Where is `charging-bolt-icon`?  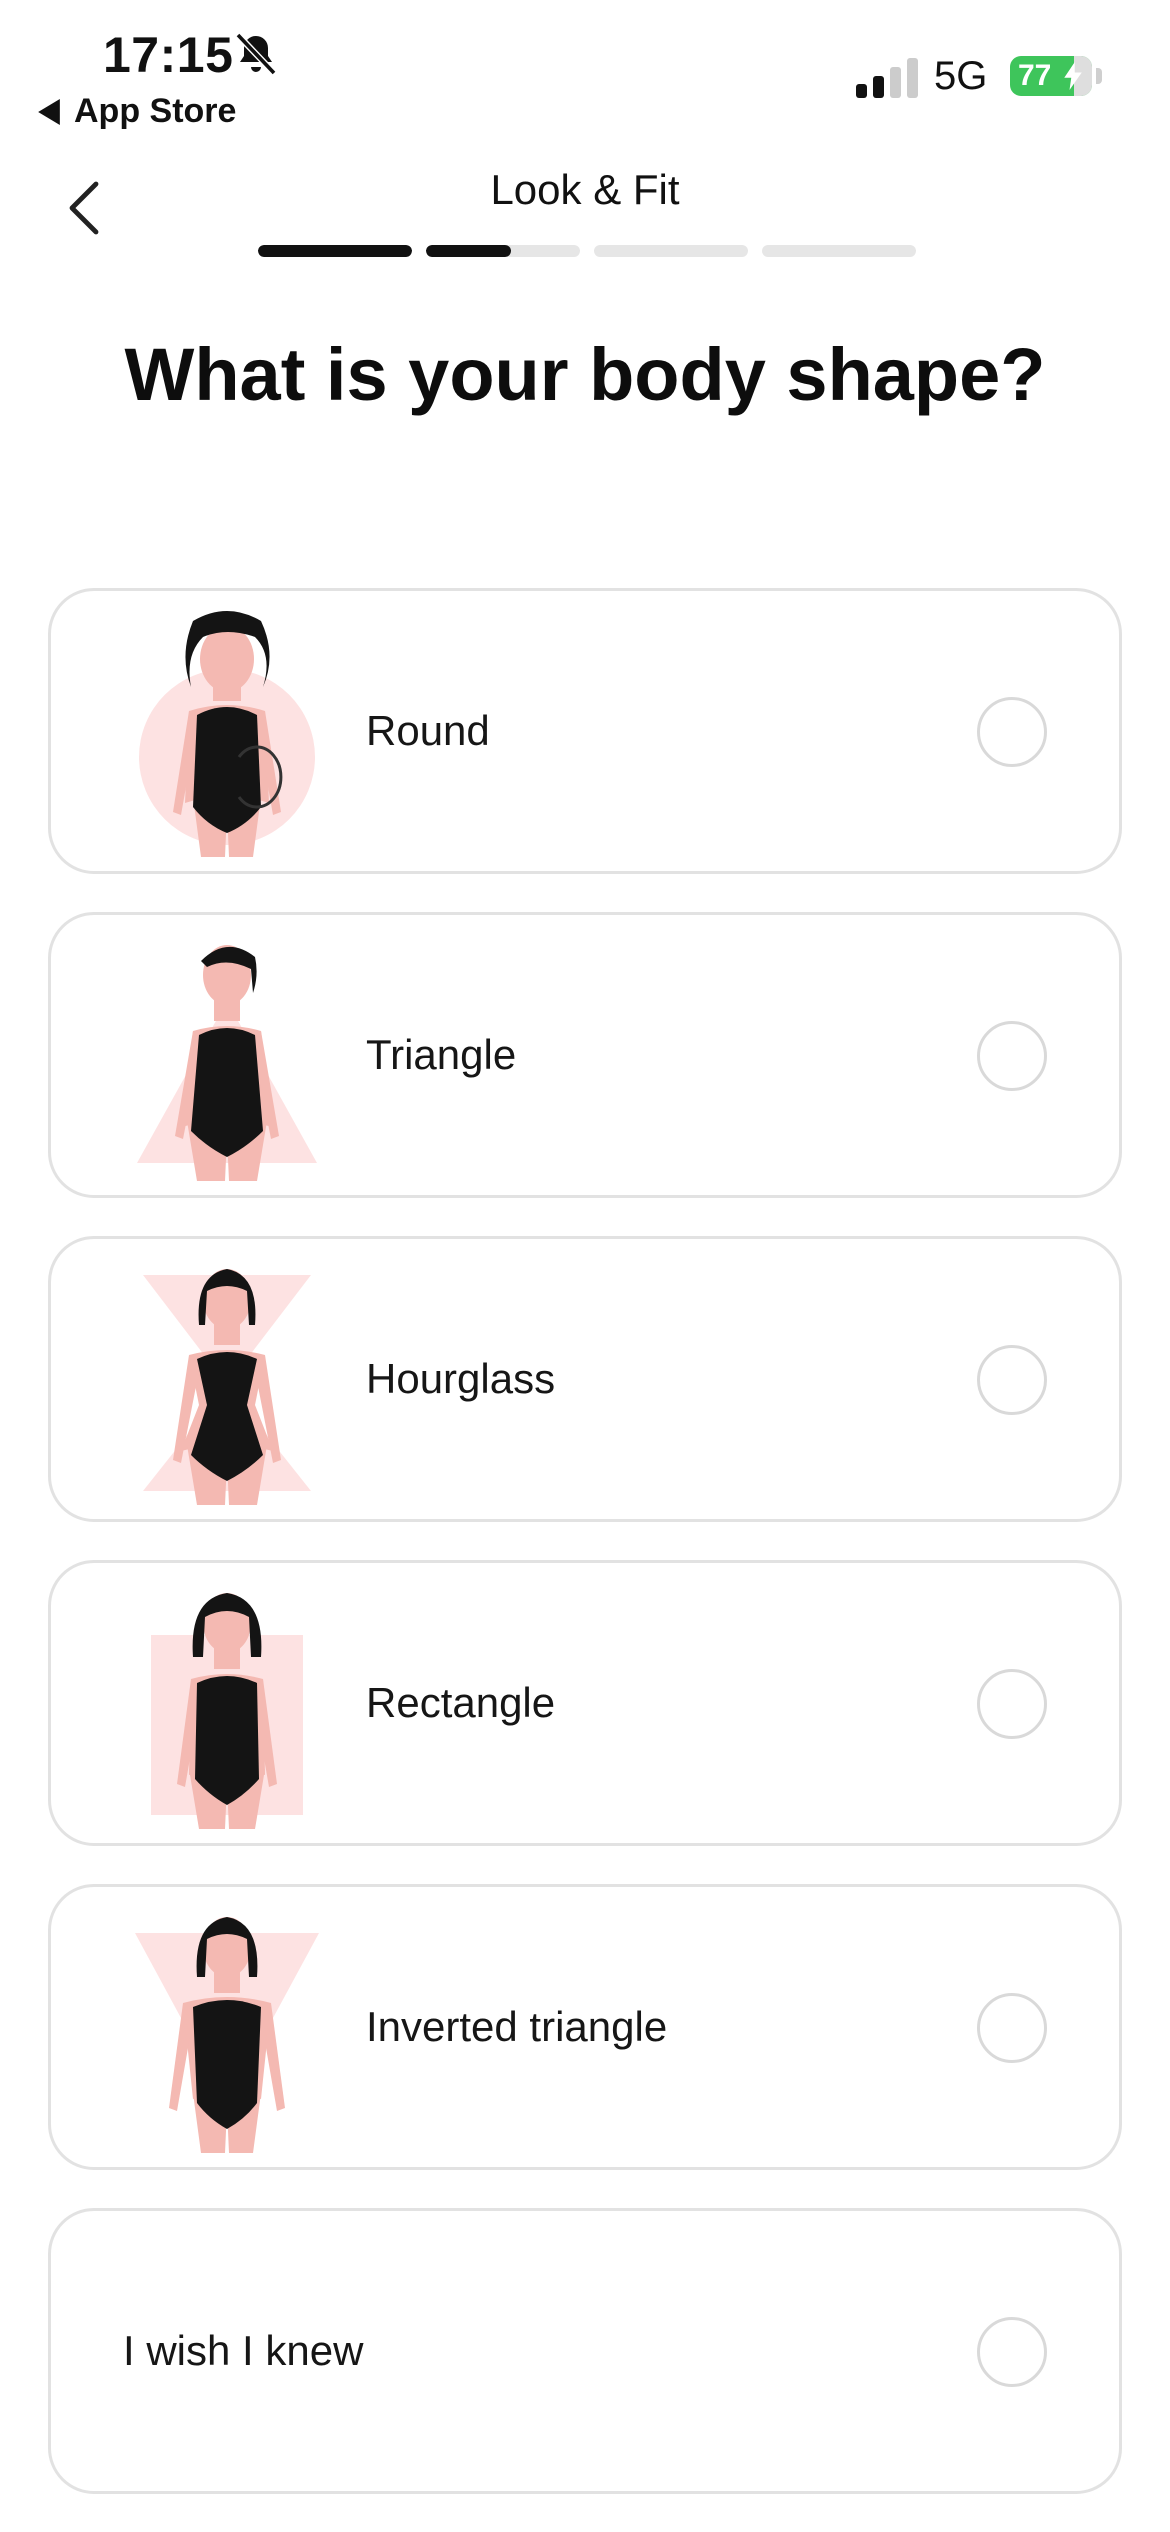
charging-bolt-icon is located at coordinates (1073, 76).